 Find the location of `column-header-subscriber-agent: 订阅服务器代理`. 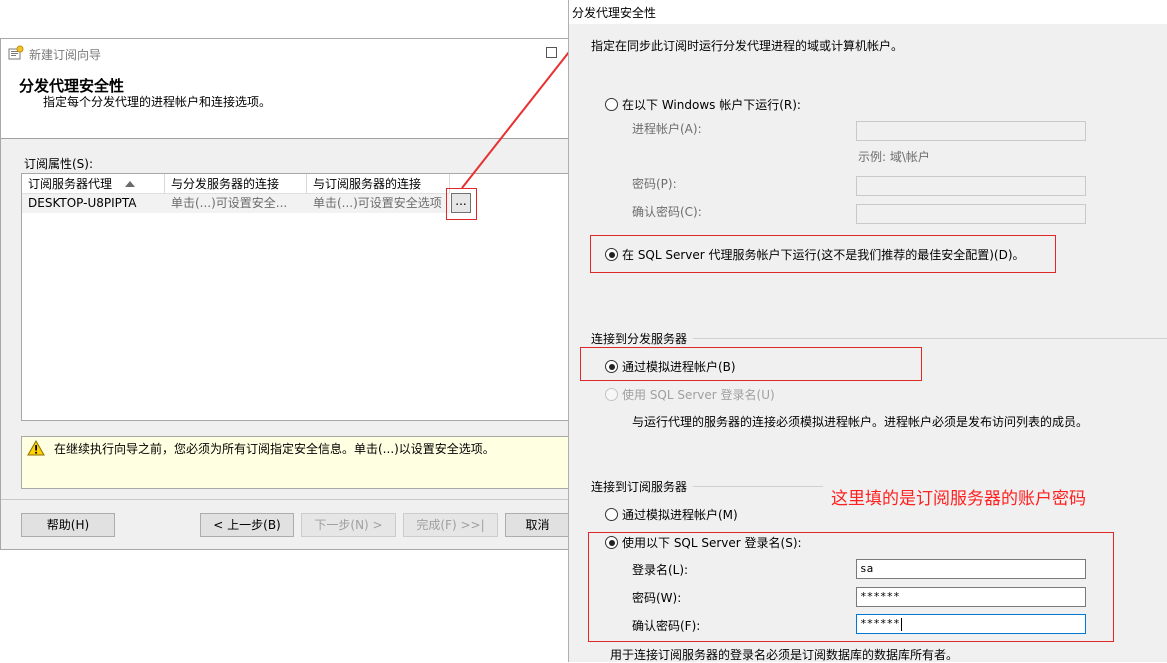

column-header-subscriber-agent: 订阅服务器代理 is located at coordinates (93, 184).